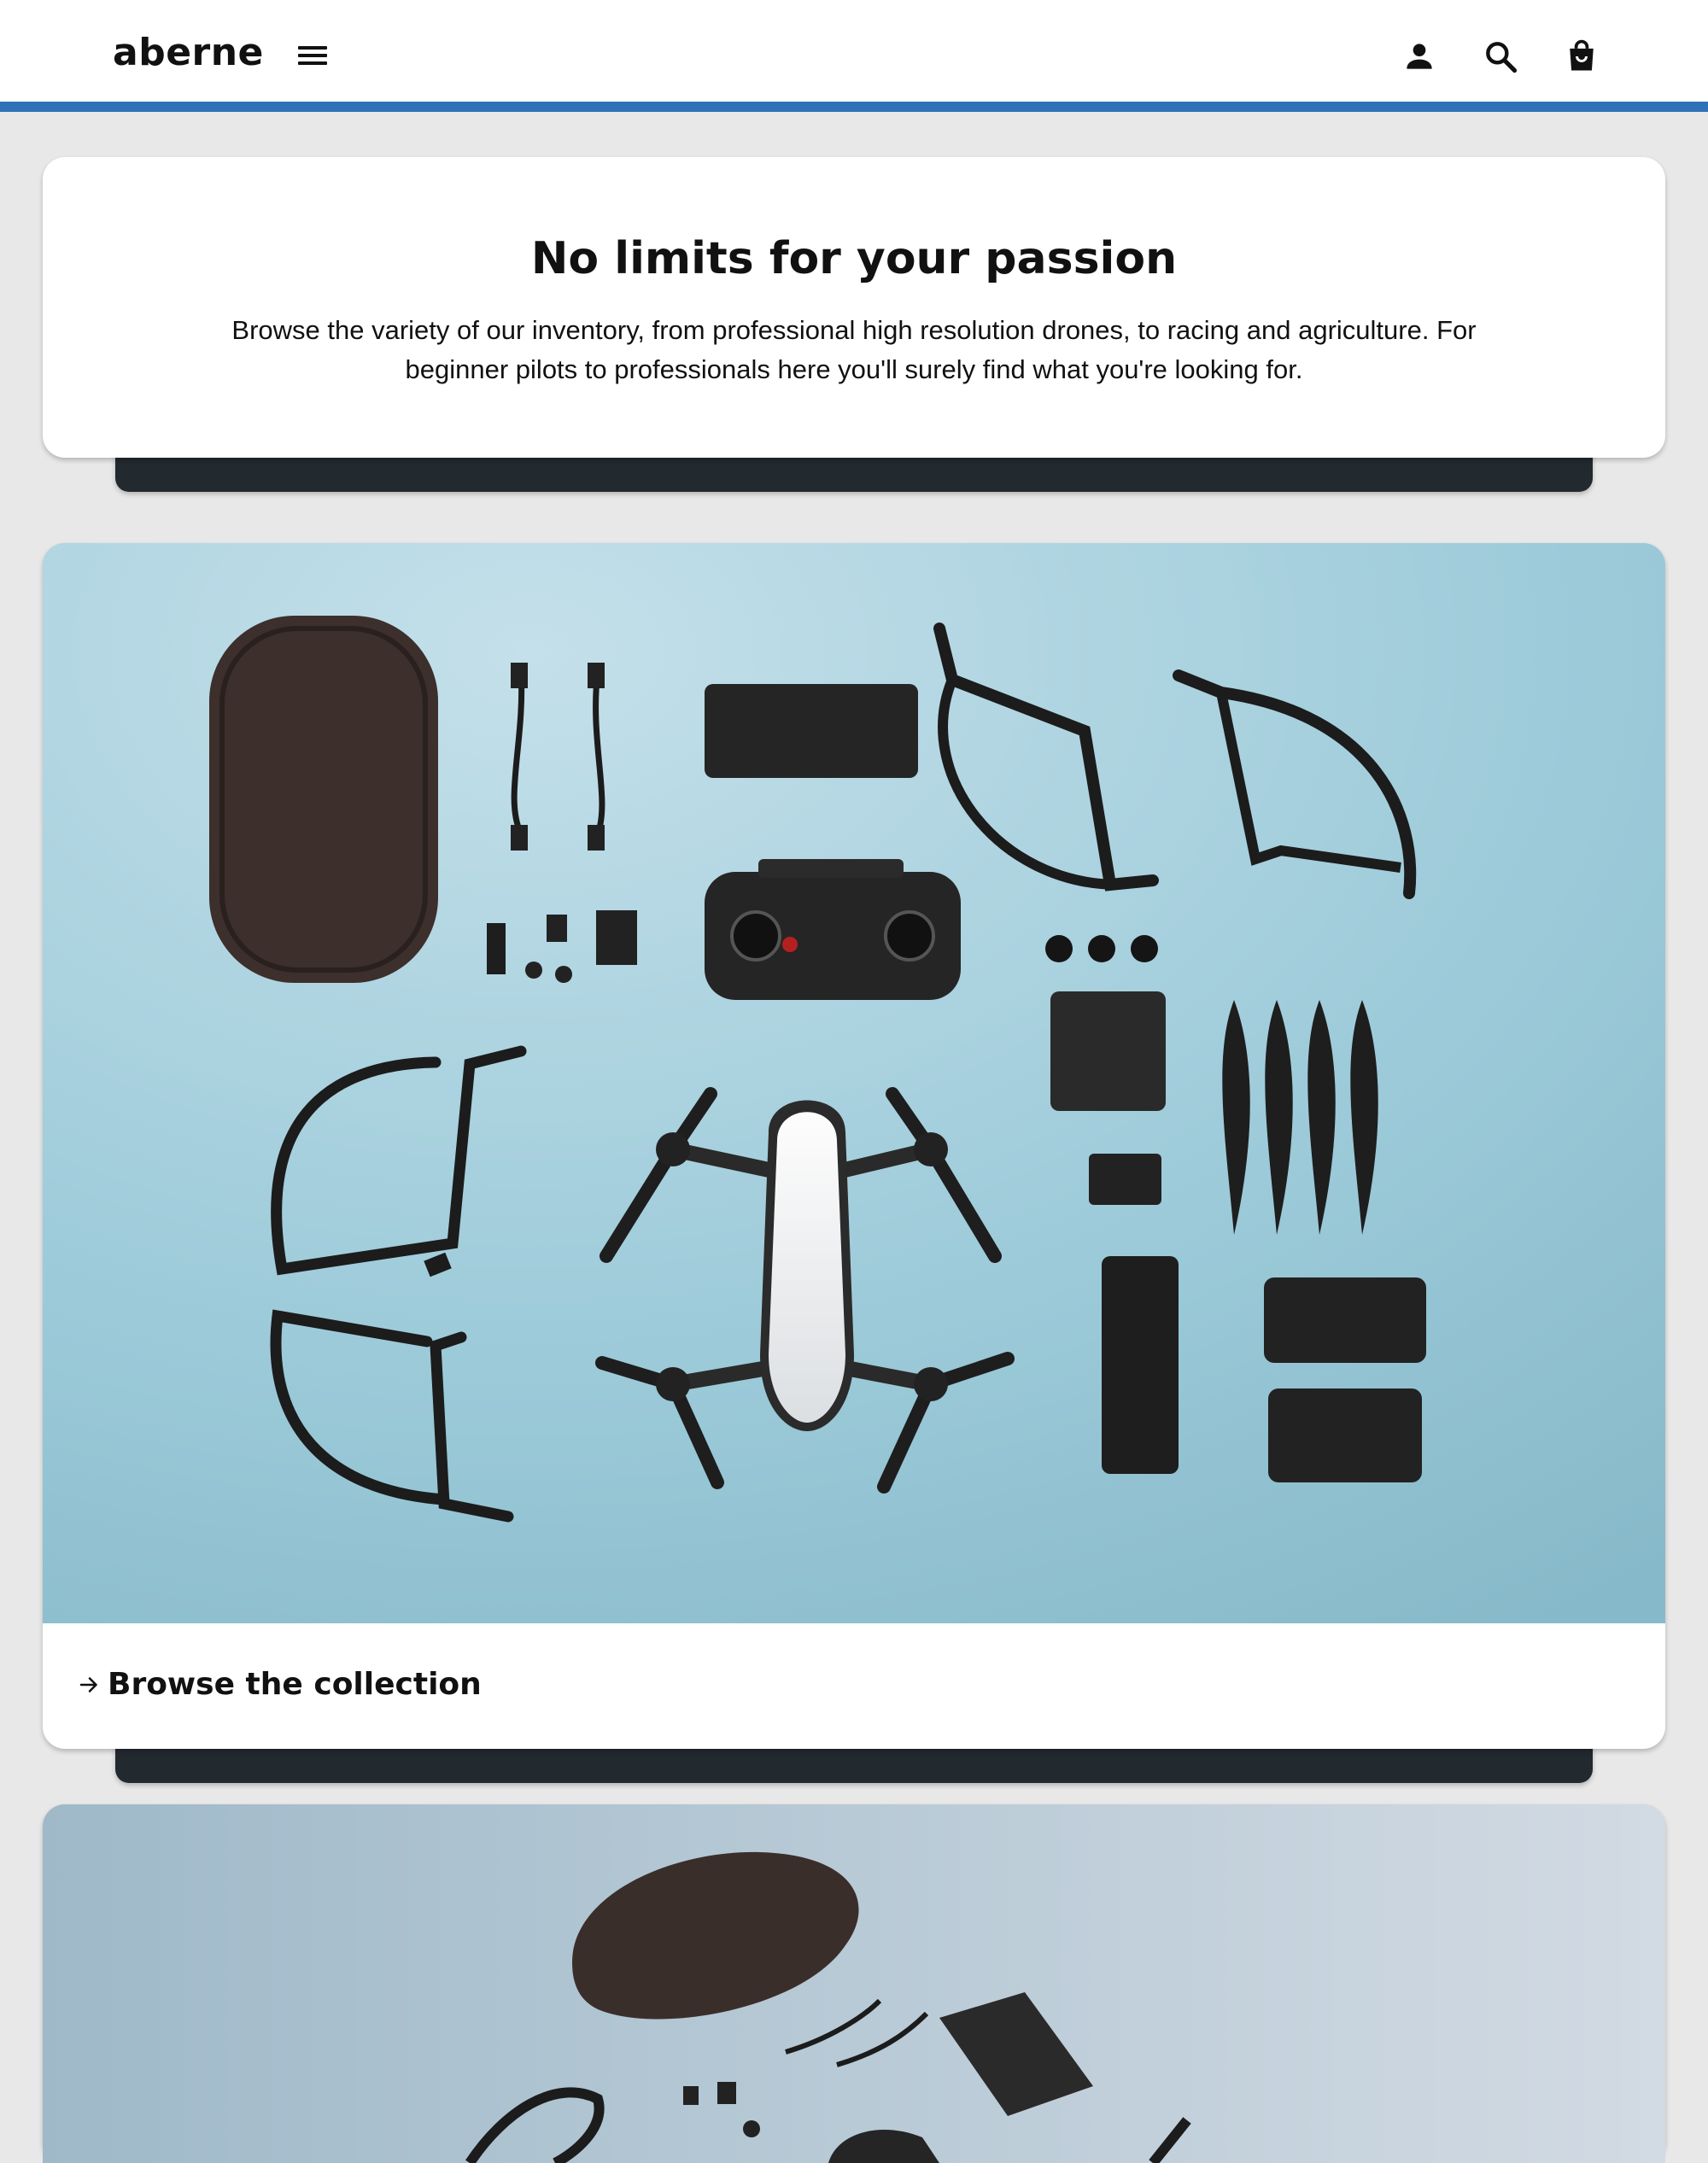 This screenshot has width=1708, height=2163. What do you see at coordinates (1419, 56) in the screenshot?
I see `account-icon` at bounding box center [1419, 56].